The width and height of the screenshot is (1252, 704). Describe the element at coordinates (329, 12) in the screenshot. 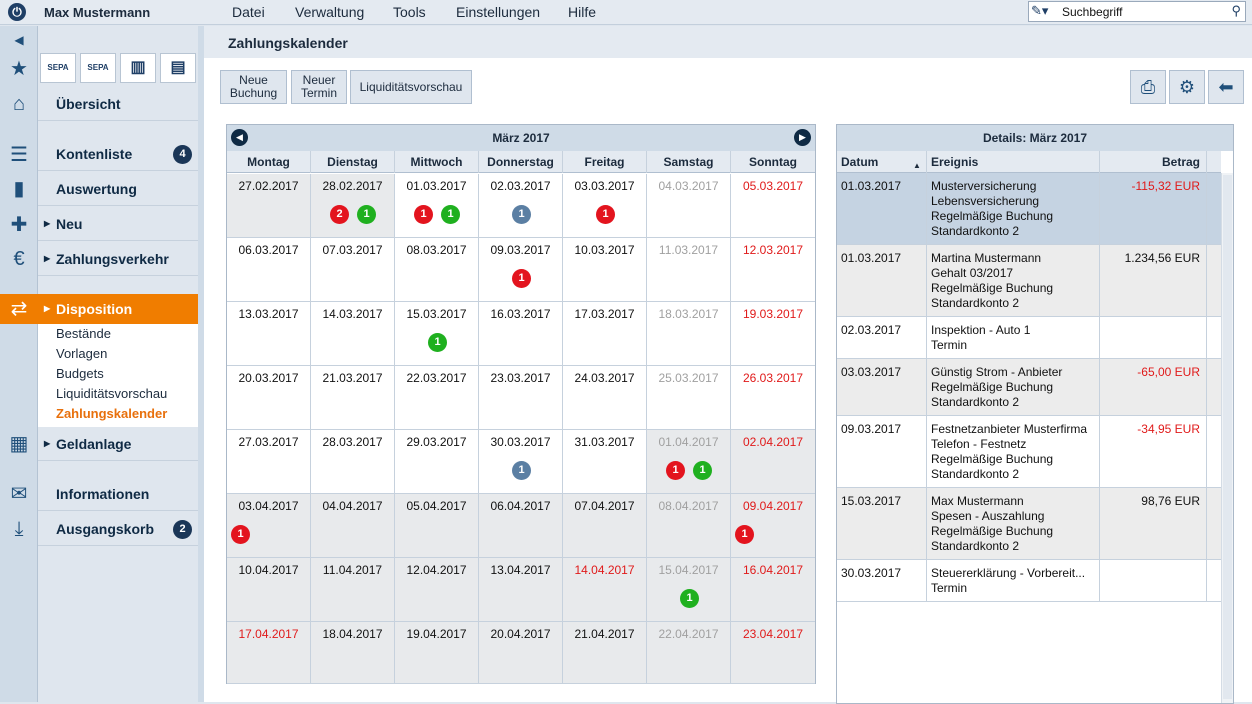

I see `menu-verwaltung: Verwaltung` at that location.